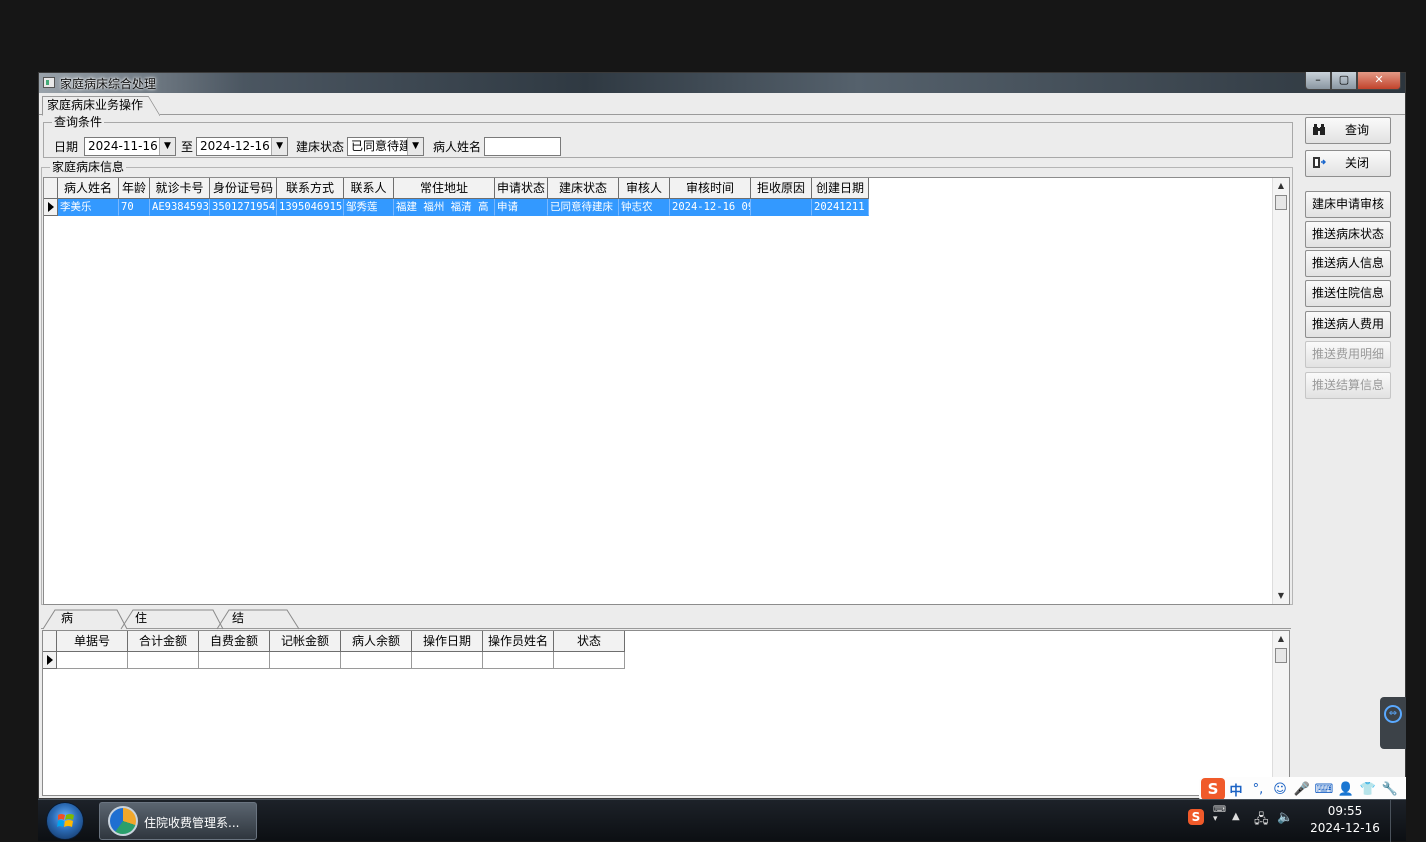 The width and height of the screenshot is (1426, 842). I want to click on fee-grid-scrollbar: ▲, so click(1280, 713).